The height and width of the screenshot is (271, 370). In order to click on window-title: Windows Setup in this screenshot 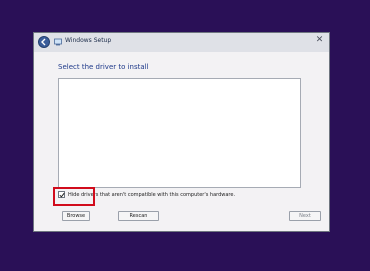, I will do `click(88, 40)`.